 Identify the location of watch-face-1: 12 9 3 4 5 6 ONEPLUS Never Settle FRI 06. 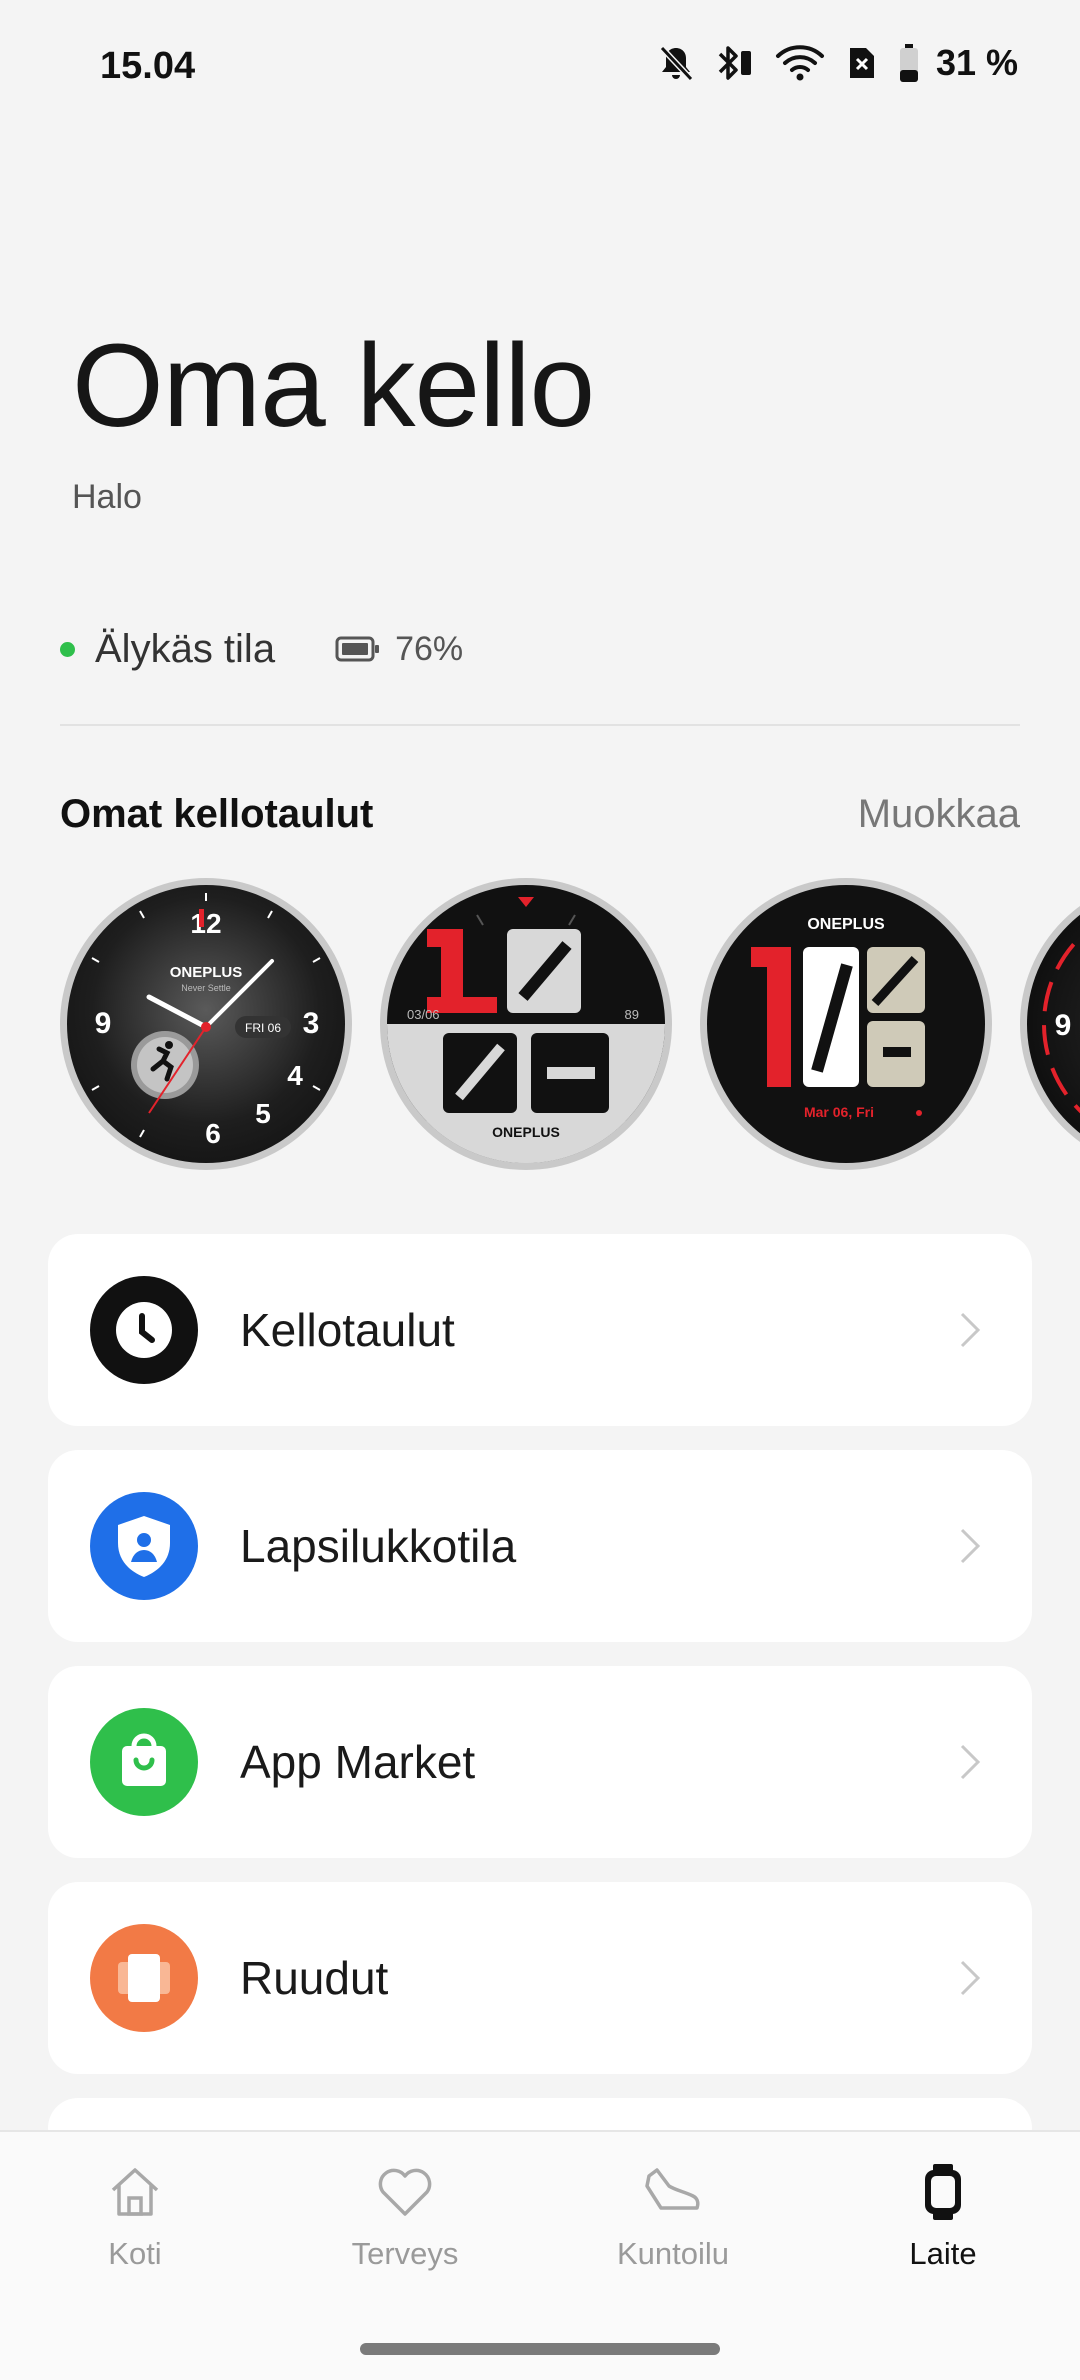
(206, 1024).